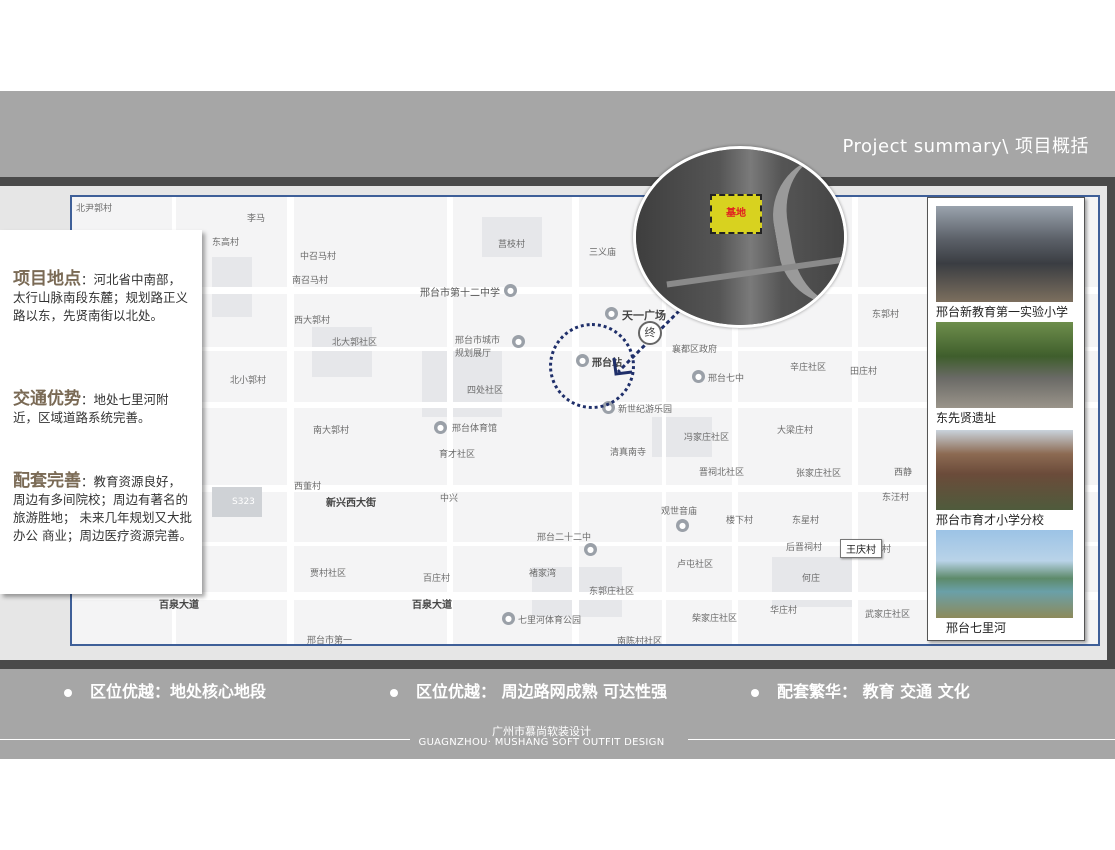 The width and height of the screenshot is (1115, 850). I want to click on highlight-item: 配套繁华： 教育 交通 文化, so click(860, 690).